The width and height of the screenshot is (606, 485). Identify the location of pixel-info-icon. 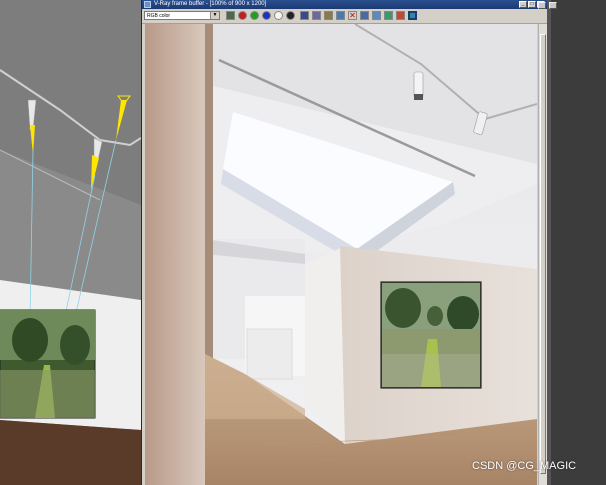
(412, 15).